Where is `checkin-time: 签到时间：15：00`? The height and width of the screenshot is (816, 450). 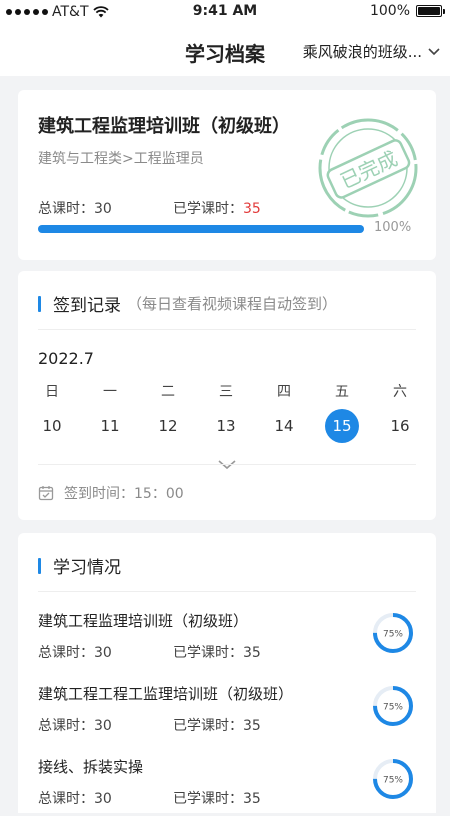
checkin-time: 签到时间：15：00 is located at coordinates (111, 493).